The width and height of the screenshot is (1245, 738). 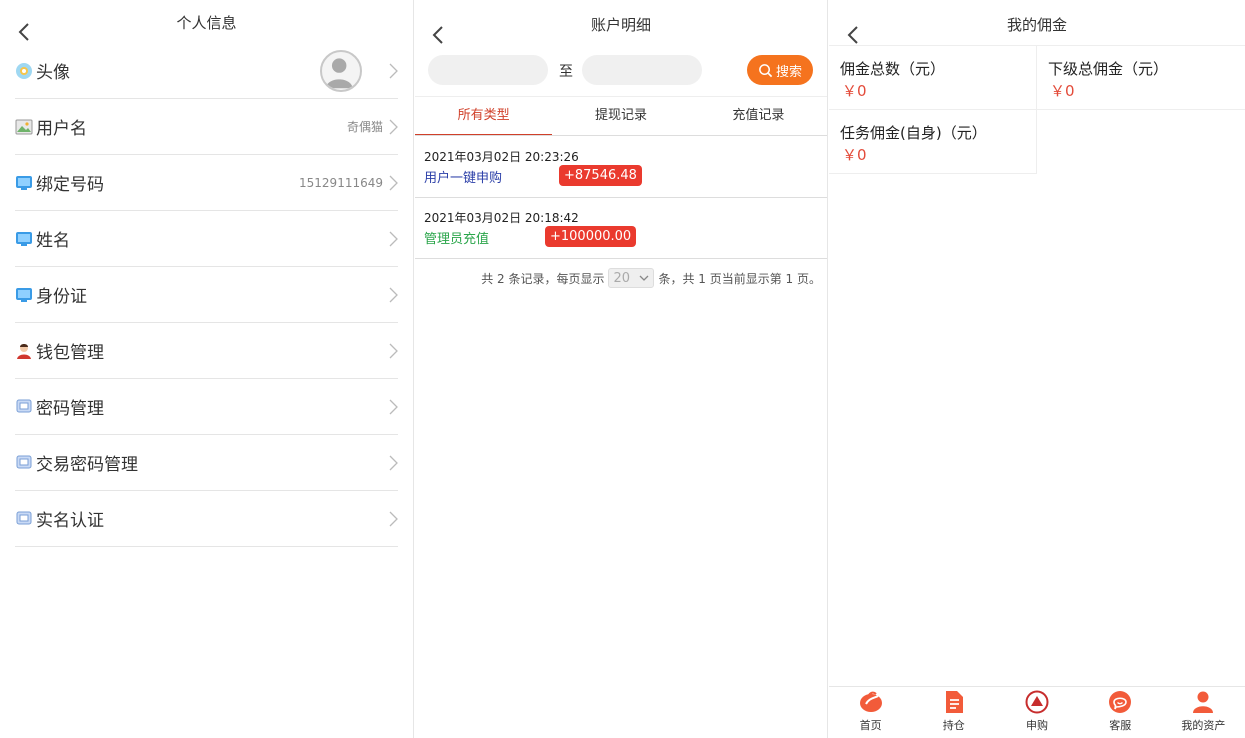 I want to click on avatar-icon, so click(x=24, y=71).